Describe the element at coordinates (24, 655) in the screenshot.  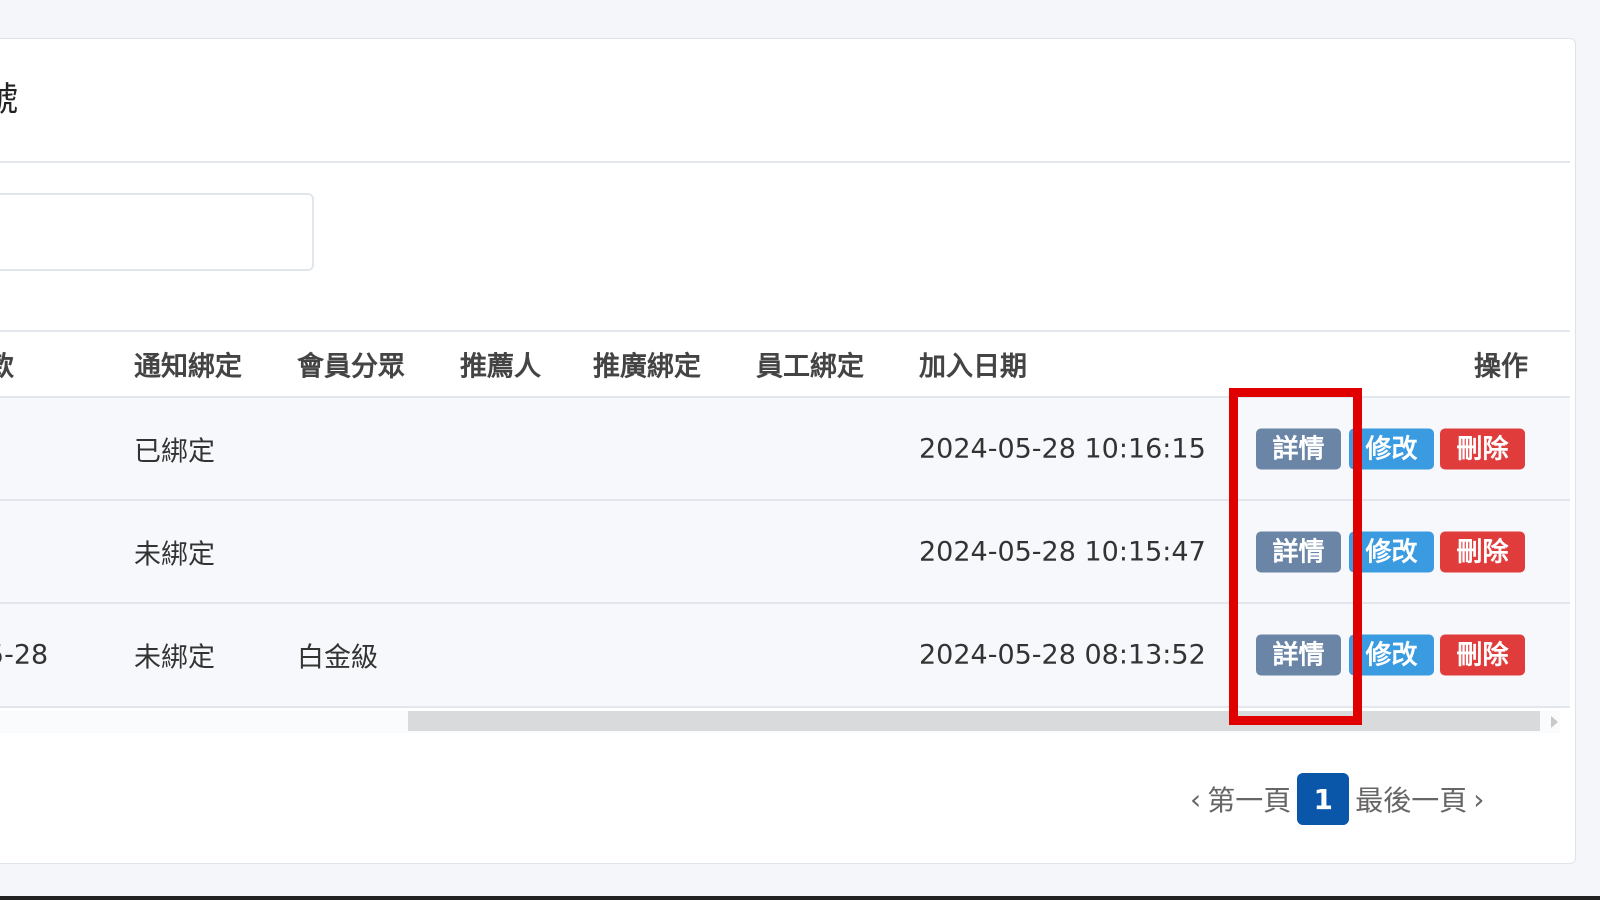
I see `cell-terms: -05-28` at that location.